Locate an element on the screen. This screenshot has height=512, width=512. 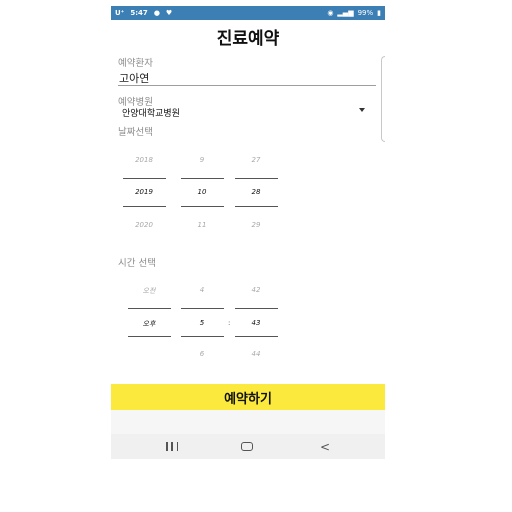
year-next: 2020 is located at coordinates (144, 225).